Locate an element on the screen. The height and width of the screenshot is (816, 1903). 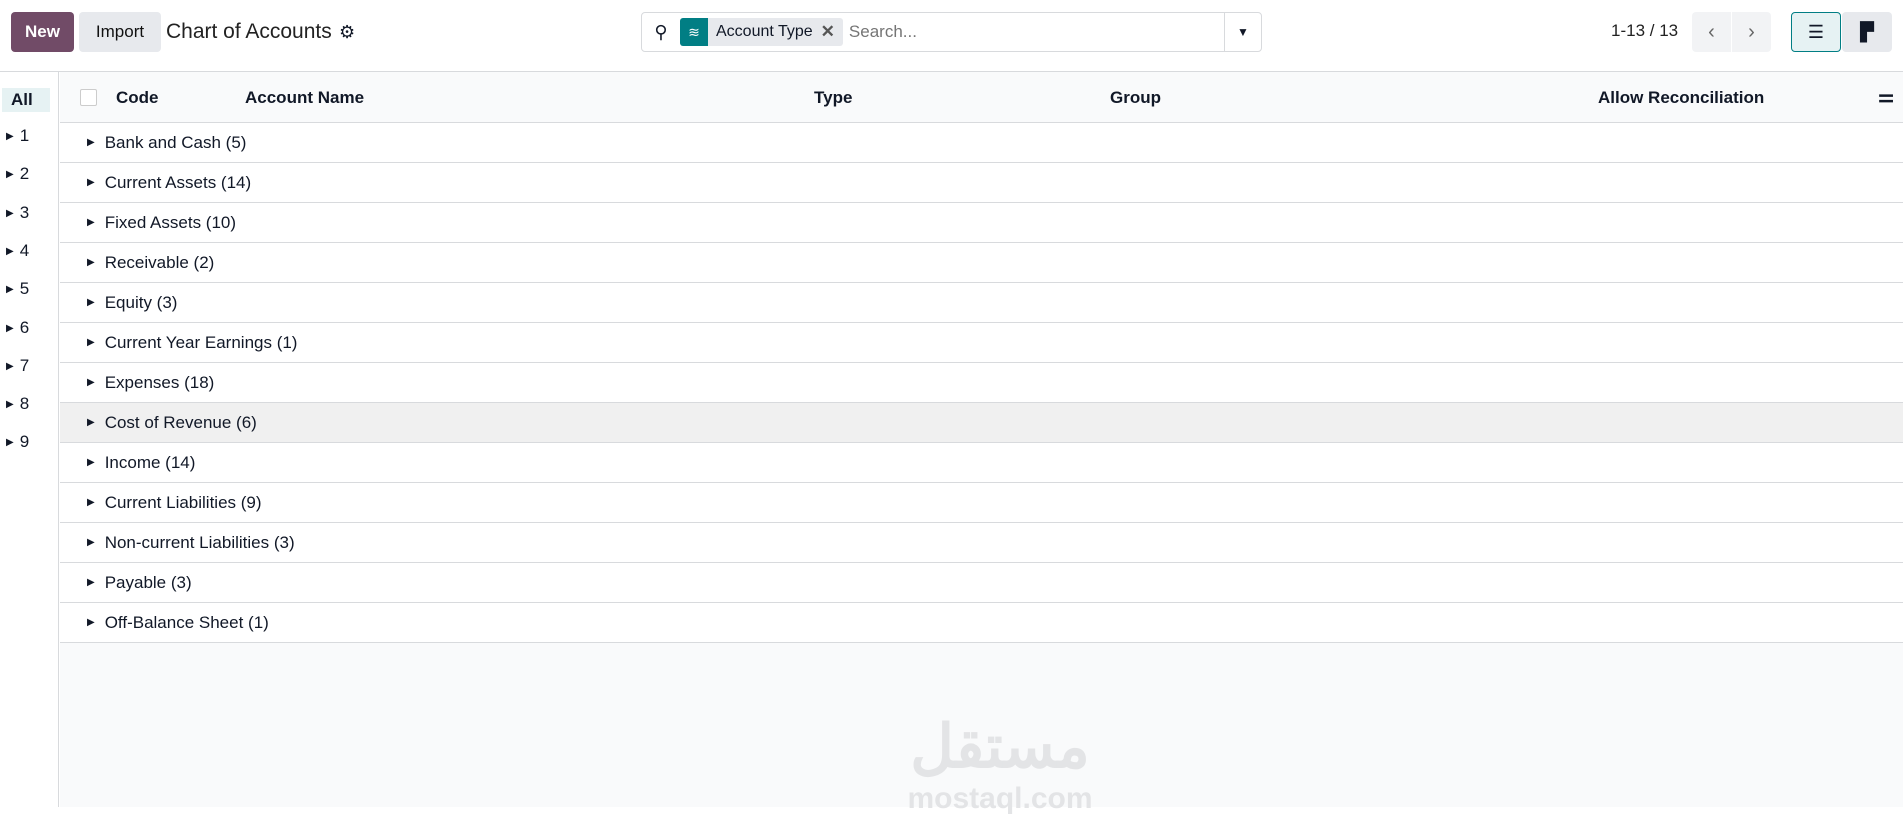
group-row: ▶ Payable (3) is located at coordinates (981, 583).